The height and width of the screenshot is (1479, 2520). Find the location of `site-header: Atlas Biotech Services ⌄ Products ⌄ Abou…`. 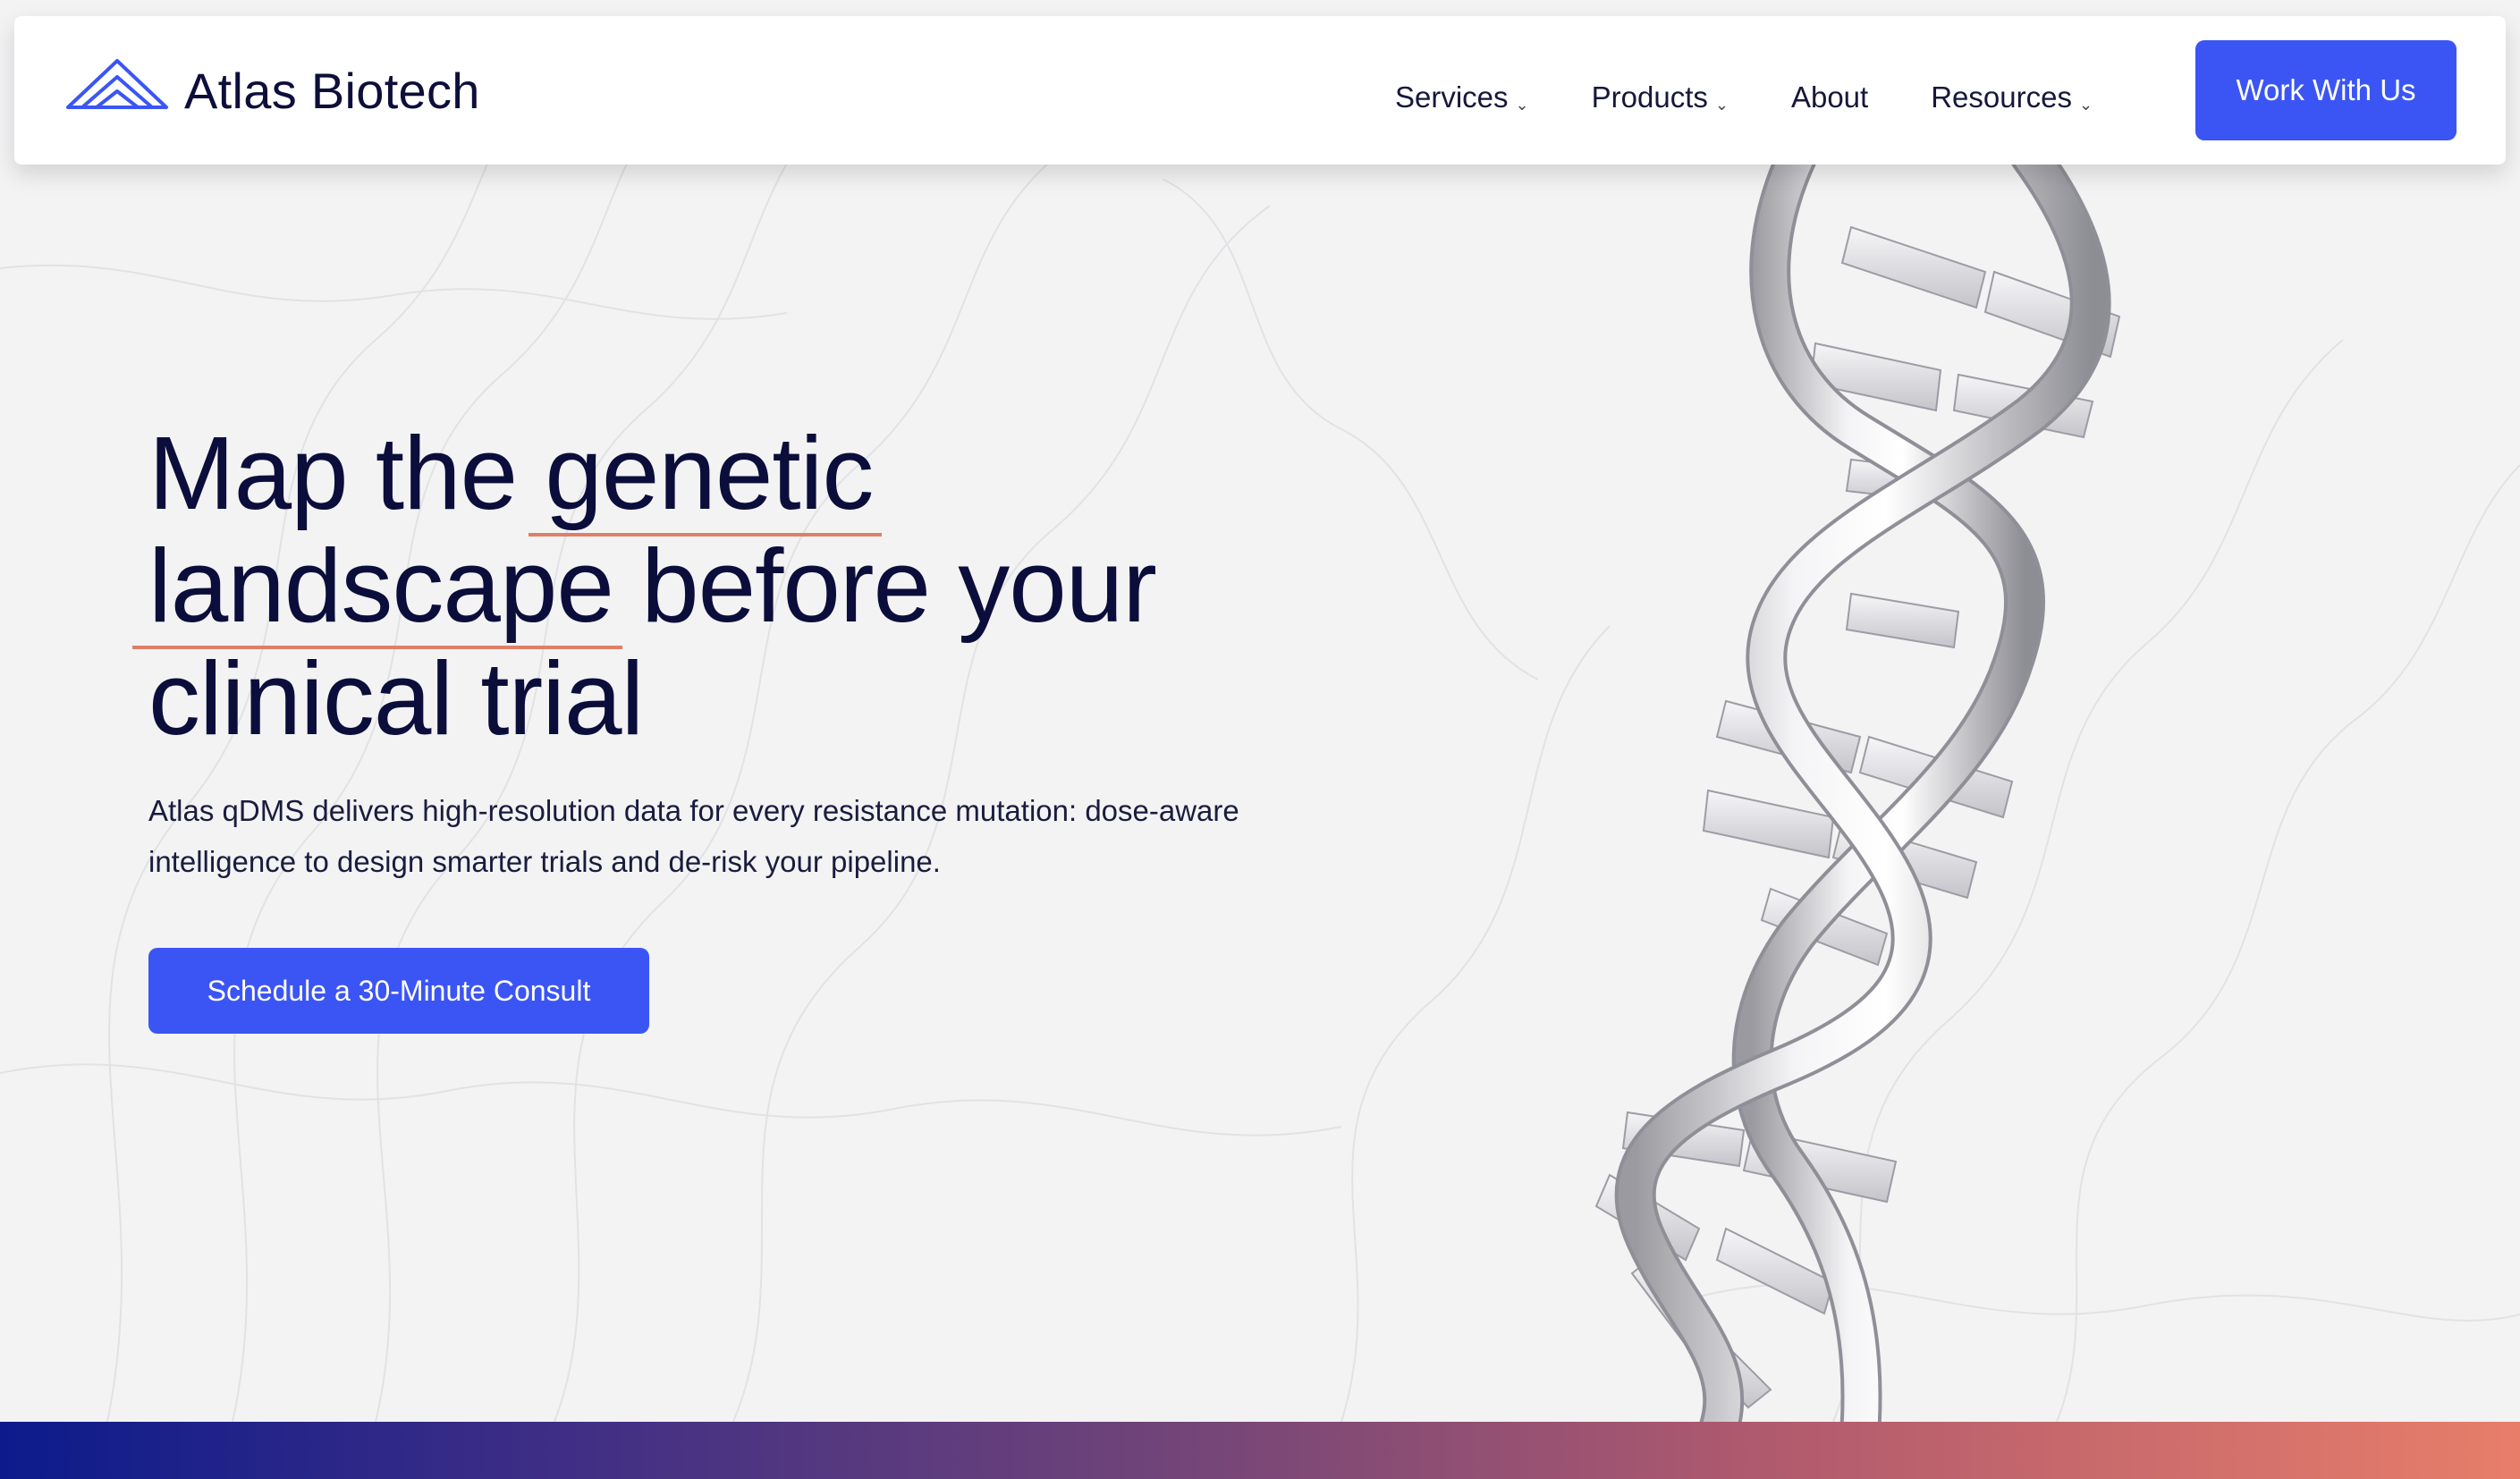

site-header: Atlas Biotech Services ⌄ Products ⌄ Abou… is located at coordinates (1260, 90).